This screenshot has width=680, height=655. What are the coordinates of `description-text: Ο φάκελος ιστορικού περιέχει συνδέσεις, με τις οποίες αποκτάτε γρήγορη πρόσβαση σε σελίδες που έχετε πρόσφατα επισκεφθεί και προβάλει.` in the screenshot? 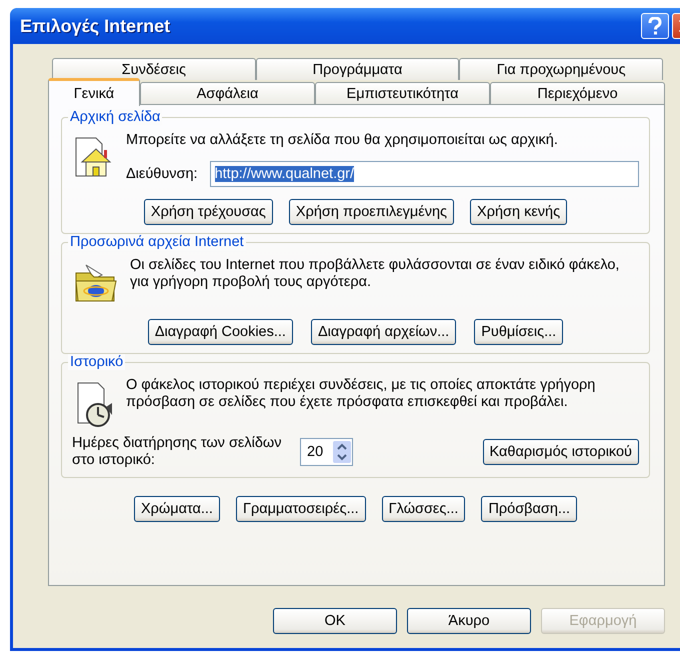 It's located at (361, 394).